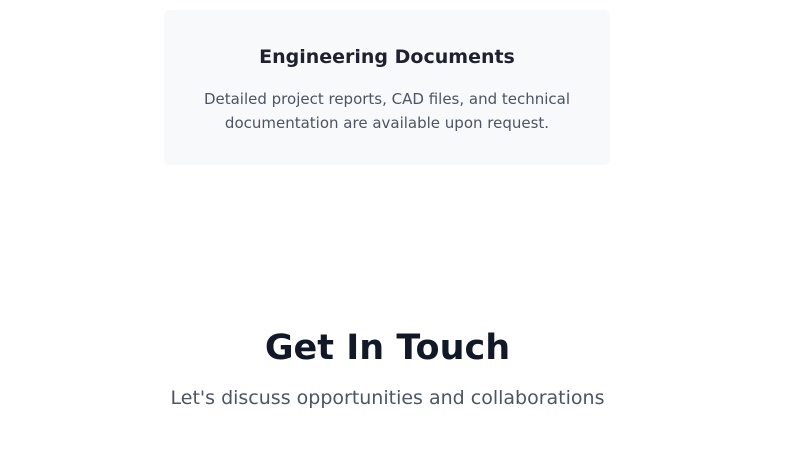  What do you see at coordinates (387, 348) in the screenshot?
I see `section-title: Get In Touch` at bounding box center [387, 348].